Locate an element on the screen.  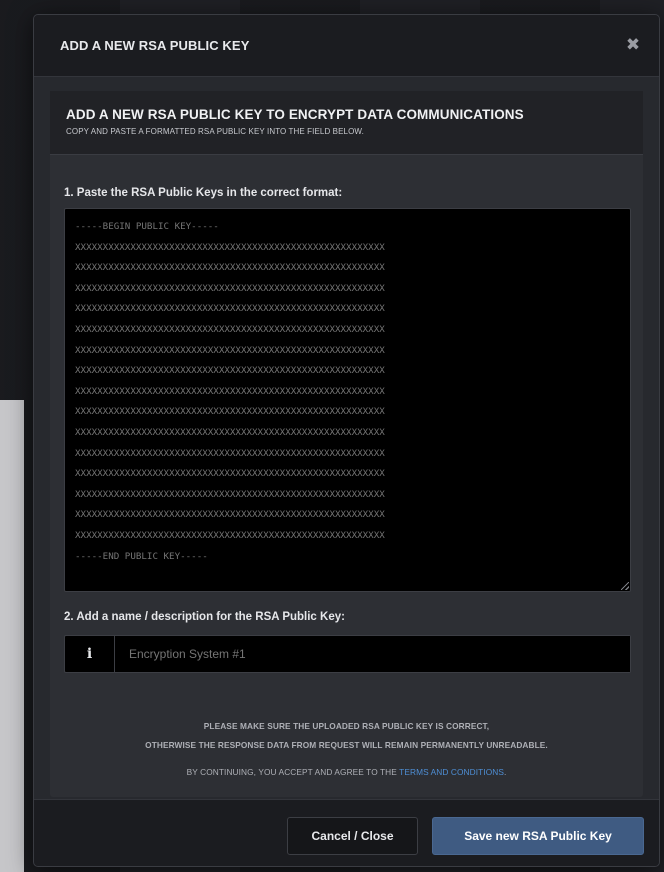
terms-suffix: . is located at coordinates (505, 772).